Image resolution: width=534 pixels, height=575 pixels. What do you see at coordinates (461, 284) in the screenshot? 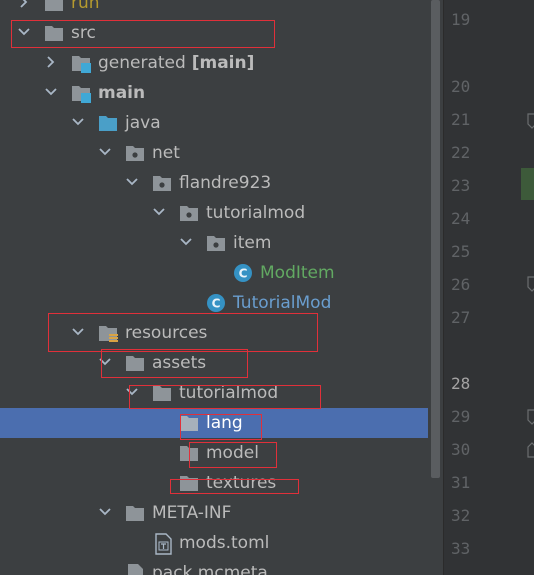
I see `line-number: 26` at bounding box center [461, 284].